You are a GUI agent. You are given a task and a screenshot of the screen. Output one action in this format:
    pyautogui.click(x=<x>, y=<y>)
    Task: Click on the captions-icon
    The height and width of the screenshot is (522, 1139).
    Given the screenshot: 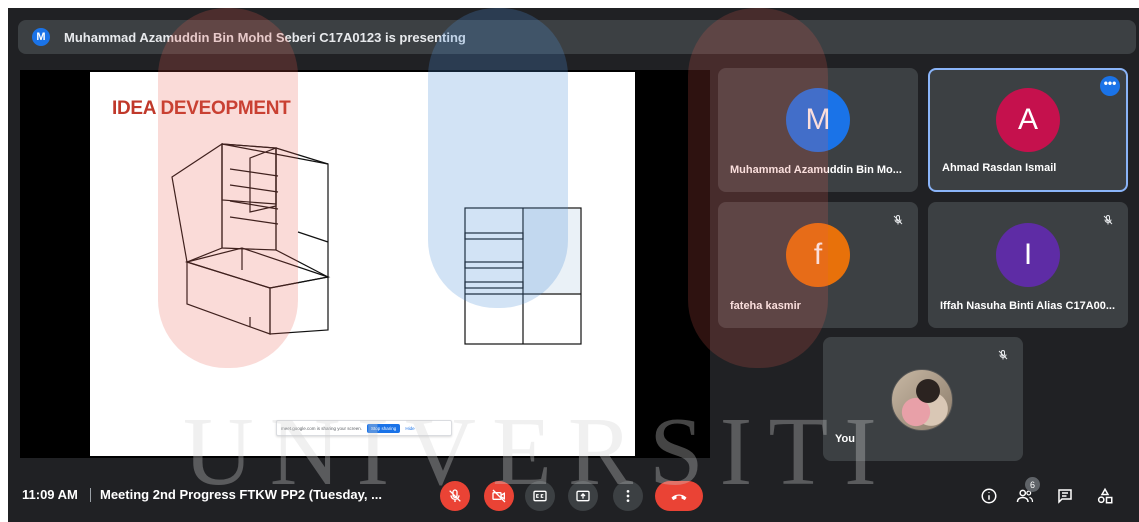 What is the action you would take?
    pyautogui.click(x=540, y=496)
    